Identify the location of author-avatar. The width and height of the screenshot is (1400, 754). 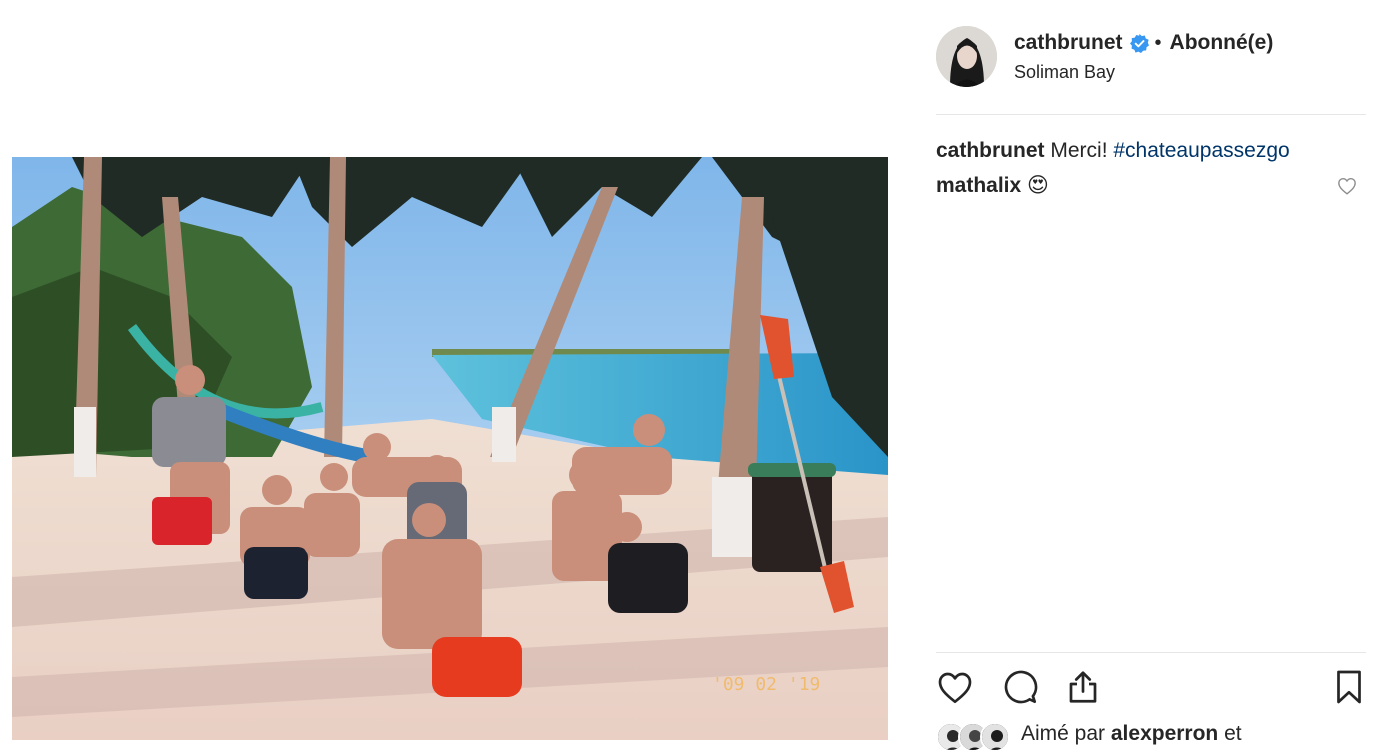
(966, 56).